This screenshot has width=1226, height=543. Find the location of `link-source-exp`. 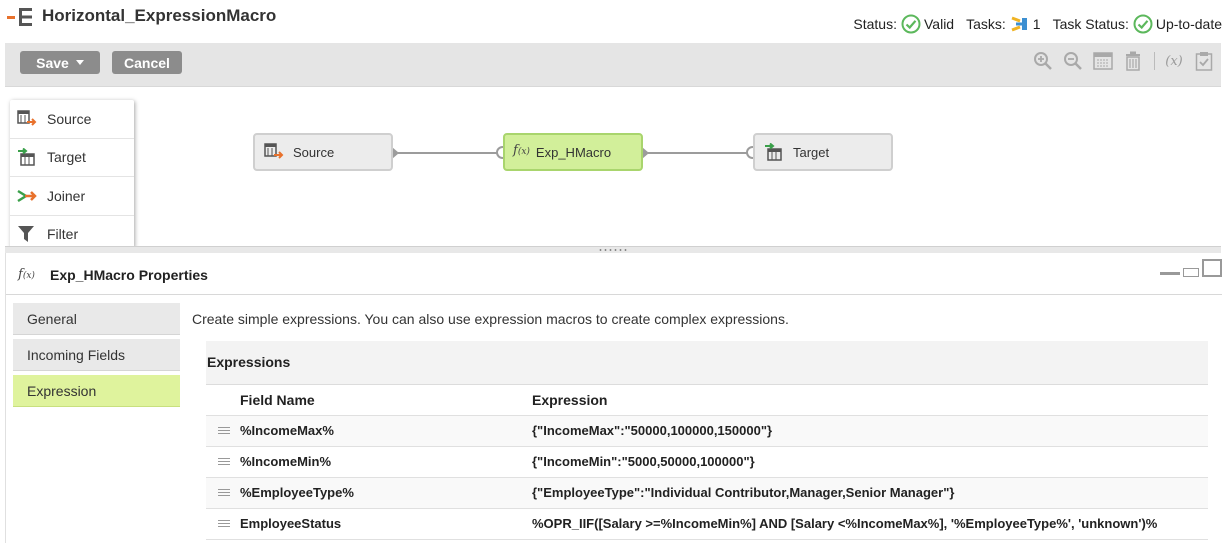

link-source-exp is located at coordinates (448, 153).